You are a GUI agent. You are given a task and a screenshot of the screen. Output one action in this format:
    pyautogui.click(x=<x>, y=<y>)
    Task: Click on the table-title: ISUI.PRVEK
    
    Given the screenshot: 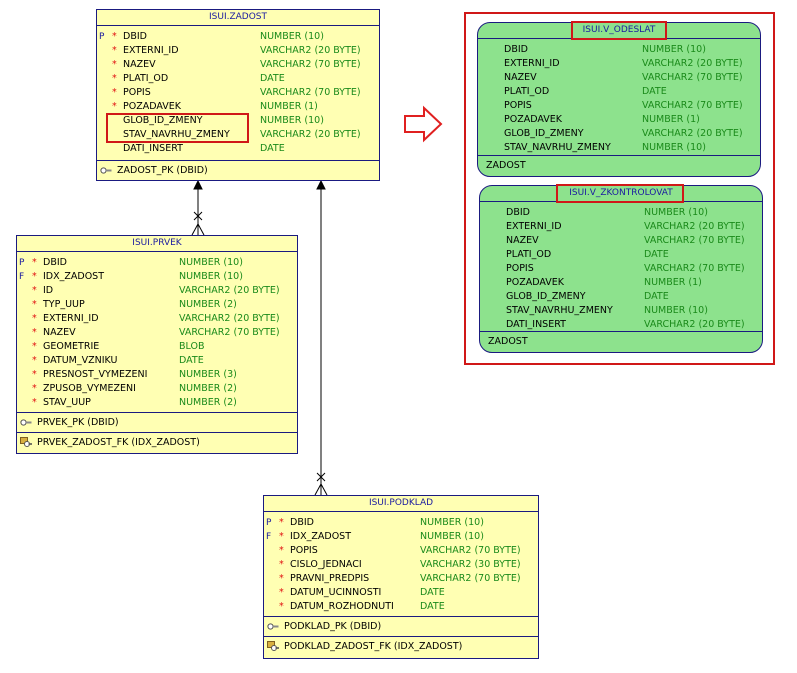 What is the action you would take?
    pyautogui.click(x=157, y=244)
    